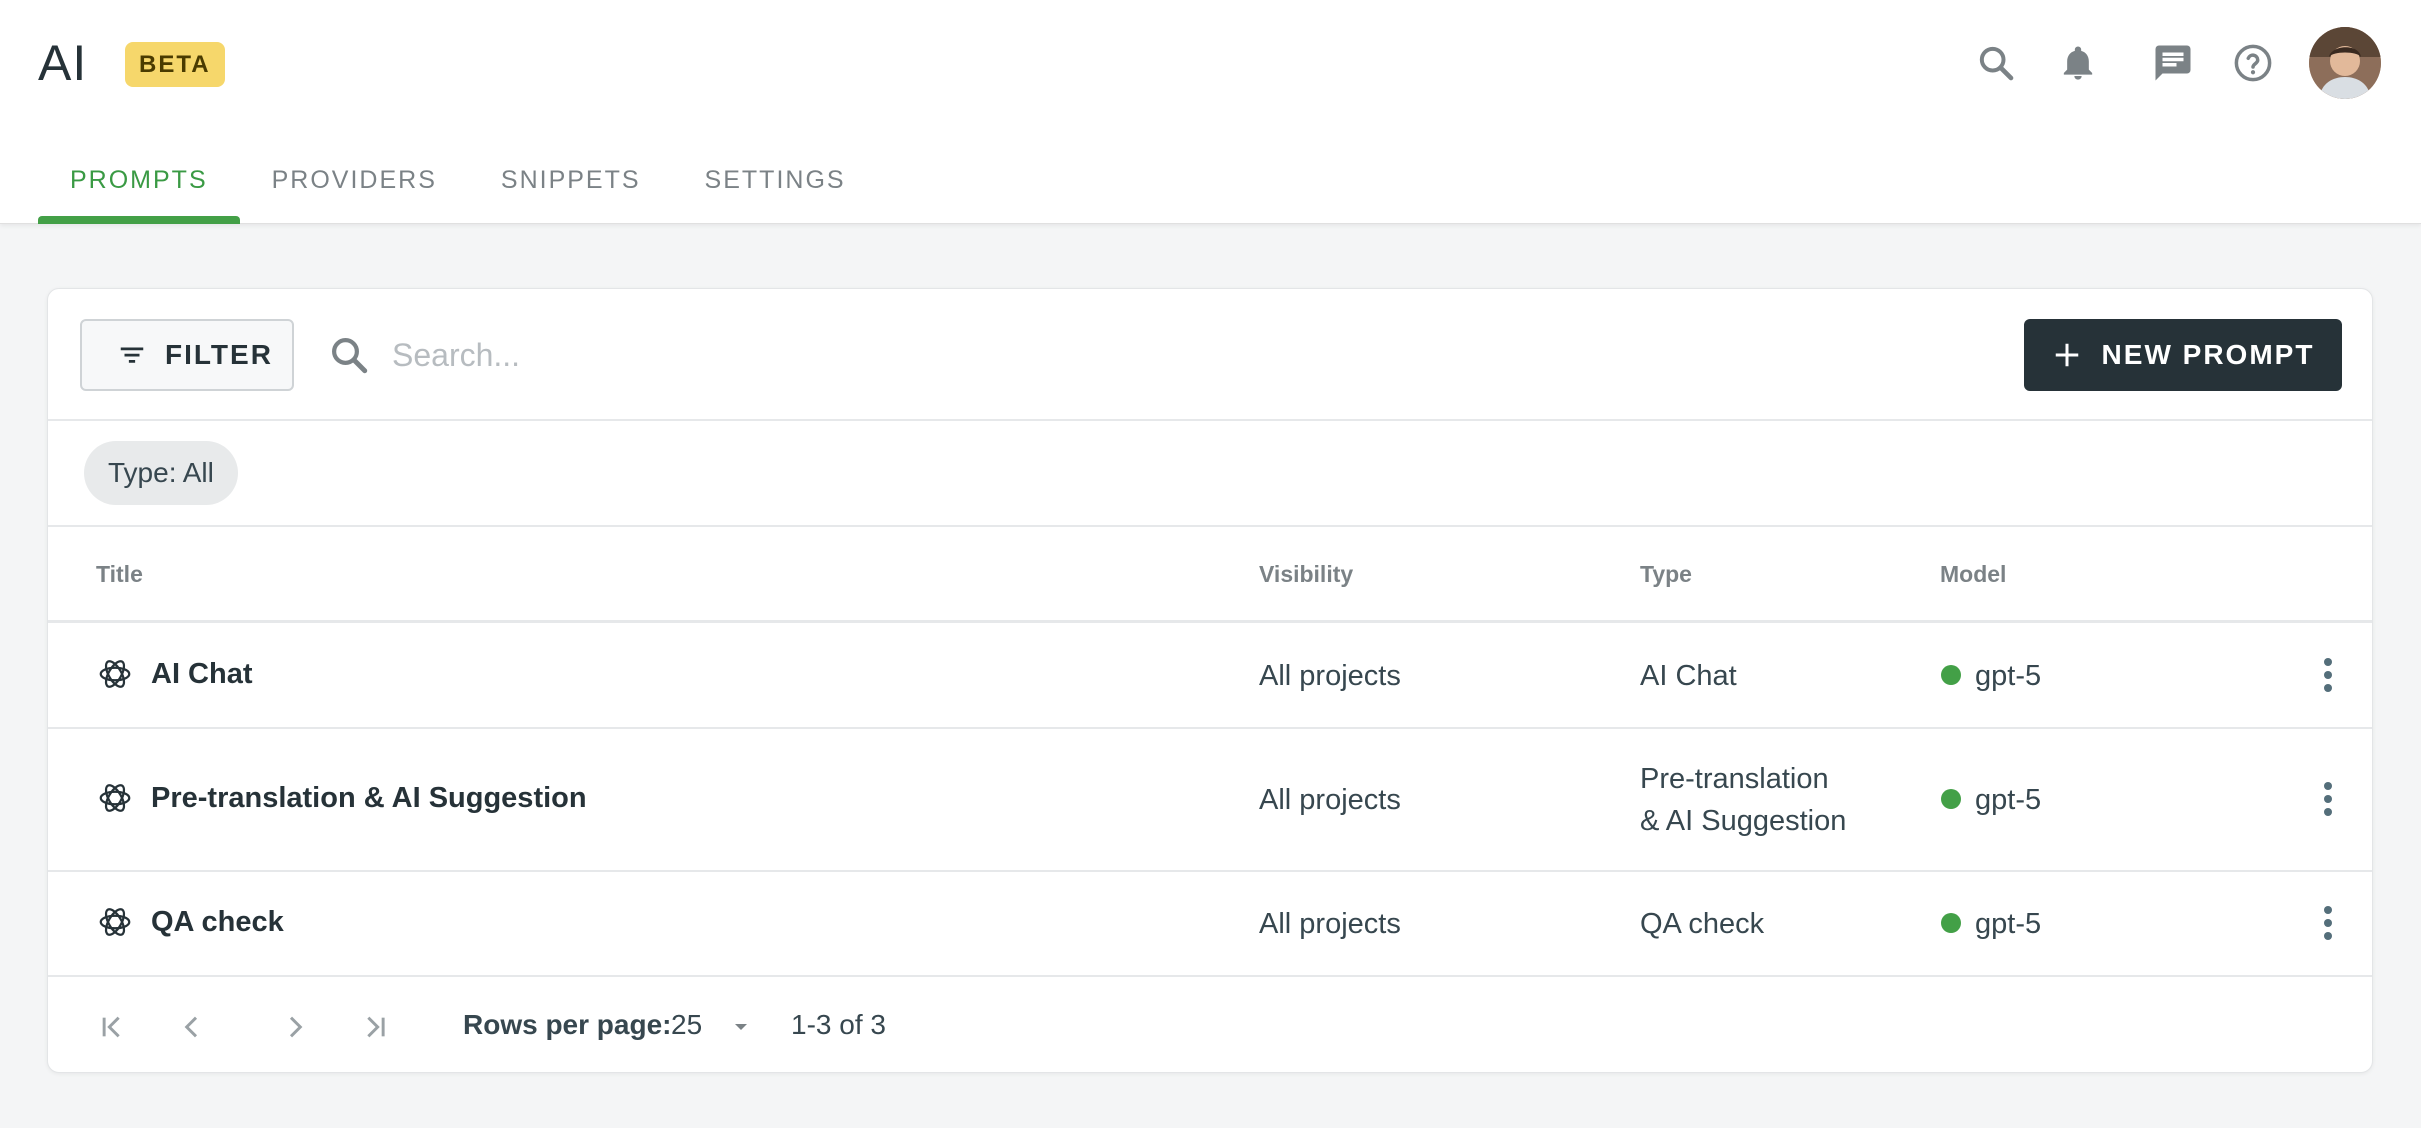 The height and width of the screenshot is (1128, 2421). I want to click on new-prompt-label: NEW PROMPT, so click(2208, 354).